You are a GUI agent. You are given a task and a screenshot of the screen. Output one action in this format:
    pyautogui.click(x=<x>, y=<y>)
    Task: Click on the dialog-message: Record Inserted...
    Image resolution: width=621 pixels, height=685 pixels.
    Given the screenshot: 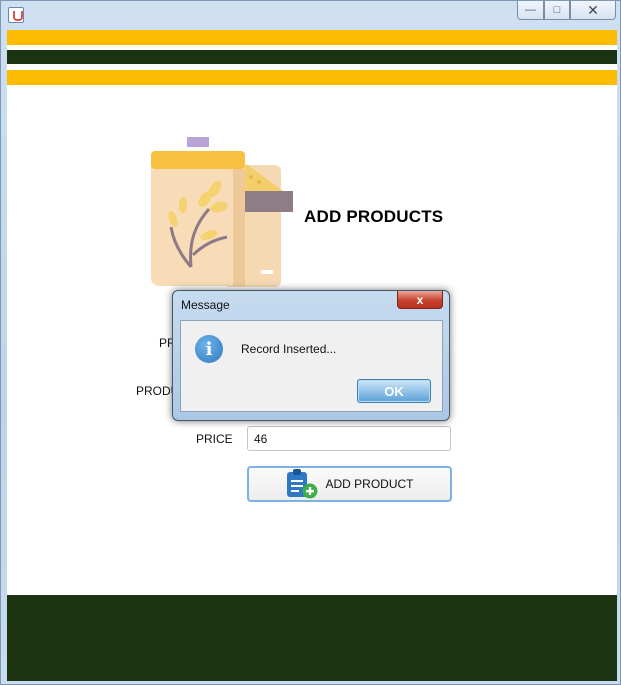 What is the action you would take?
    pyautogui.click(x=289, y=349)
    